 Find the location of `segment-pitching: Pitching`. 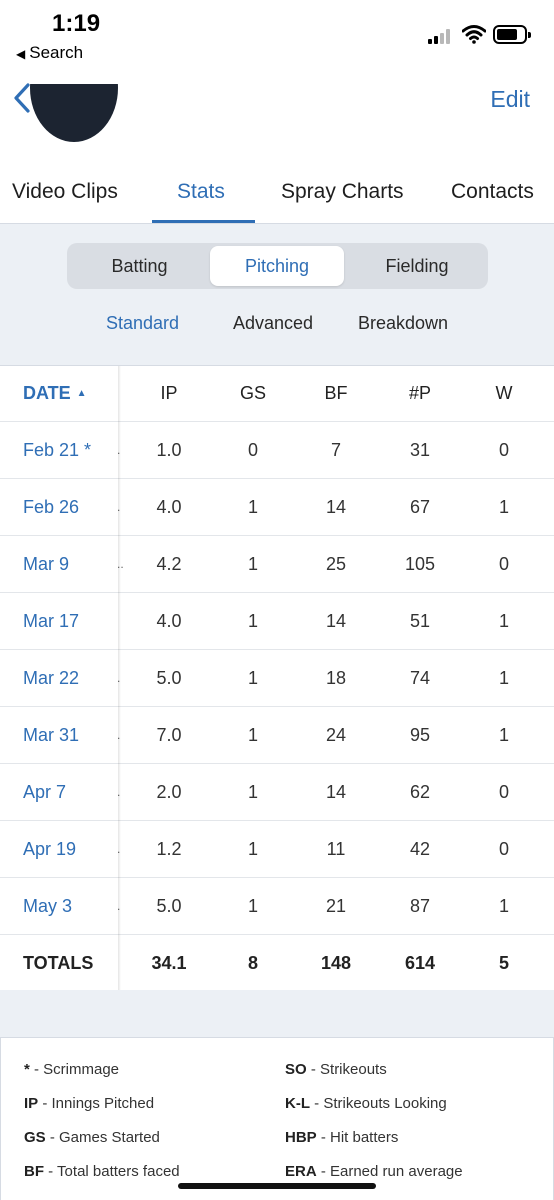

segment-pitching: Pitching is located at coordinates (277, 266).